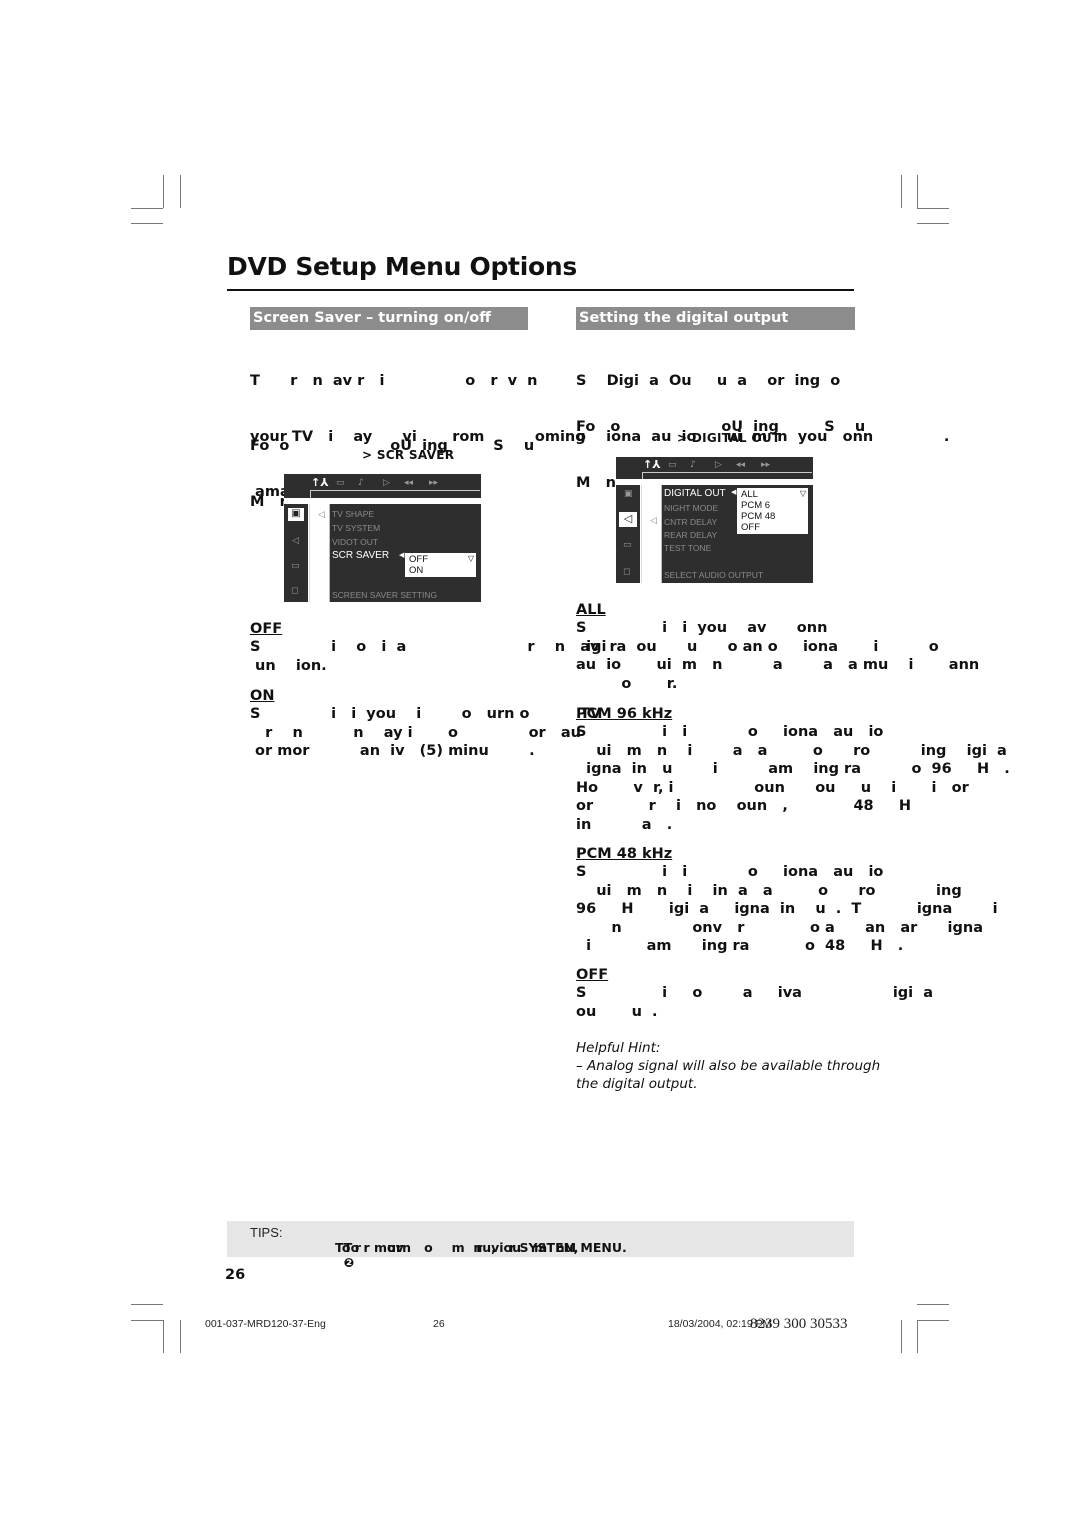 The image size is (1080, 1528). I want to click on osd-dropdown-scr-saver: OFF ON ▽, so click(440, 565).